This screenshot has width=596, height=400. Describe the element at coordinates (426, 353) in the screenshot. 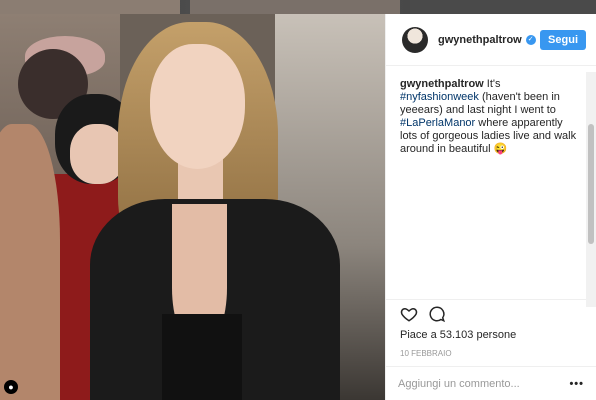

I see `post-date: 10 FEBBRAIO` at that location.